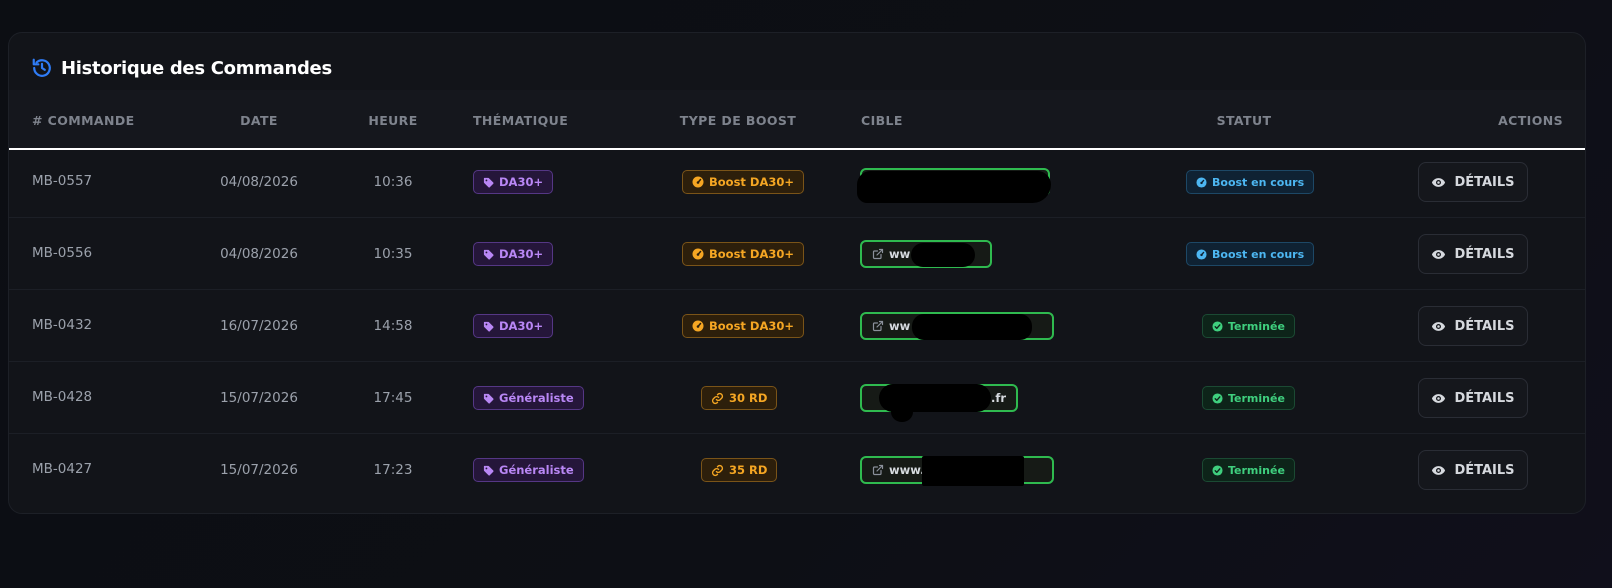 This screenshot has height=588, width=1612. I want to click on link-icon, so click(717, 398).